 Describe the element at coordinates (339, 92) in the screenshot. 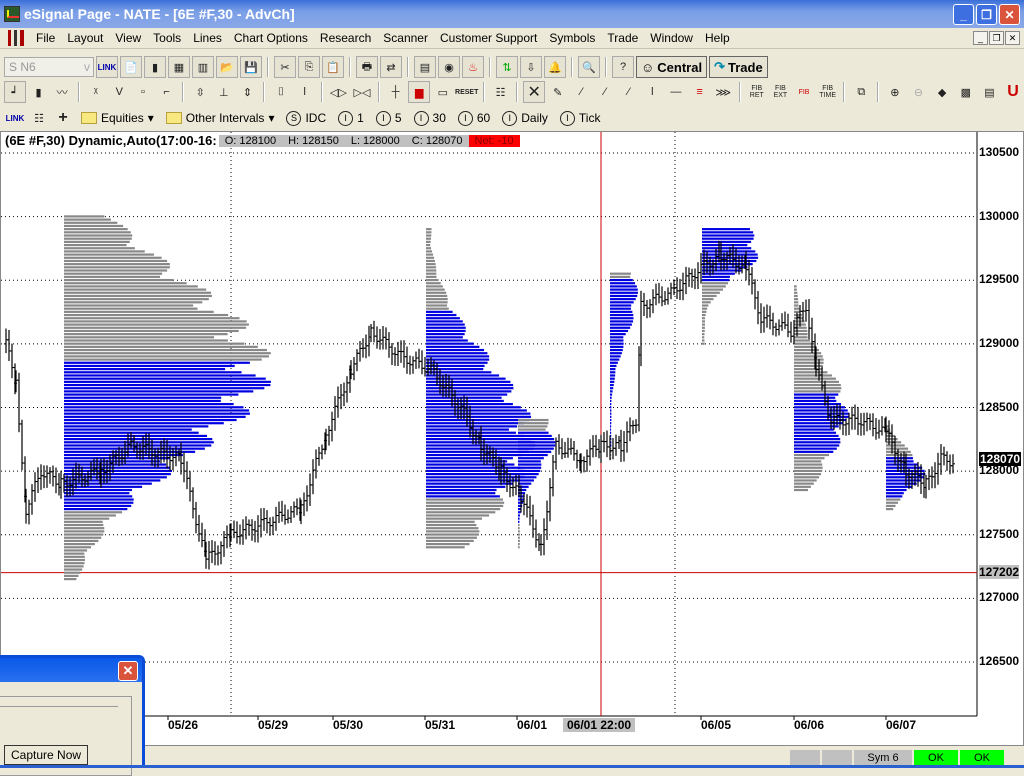

I see `scroll-left-icon: ◁▷` at that location.